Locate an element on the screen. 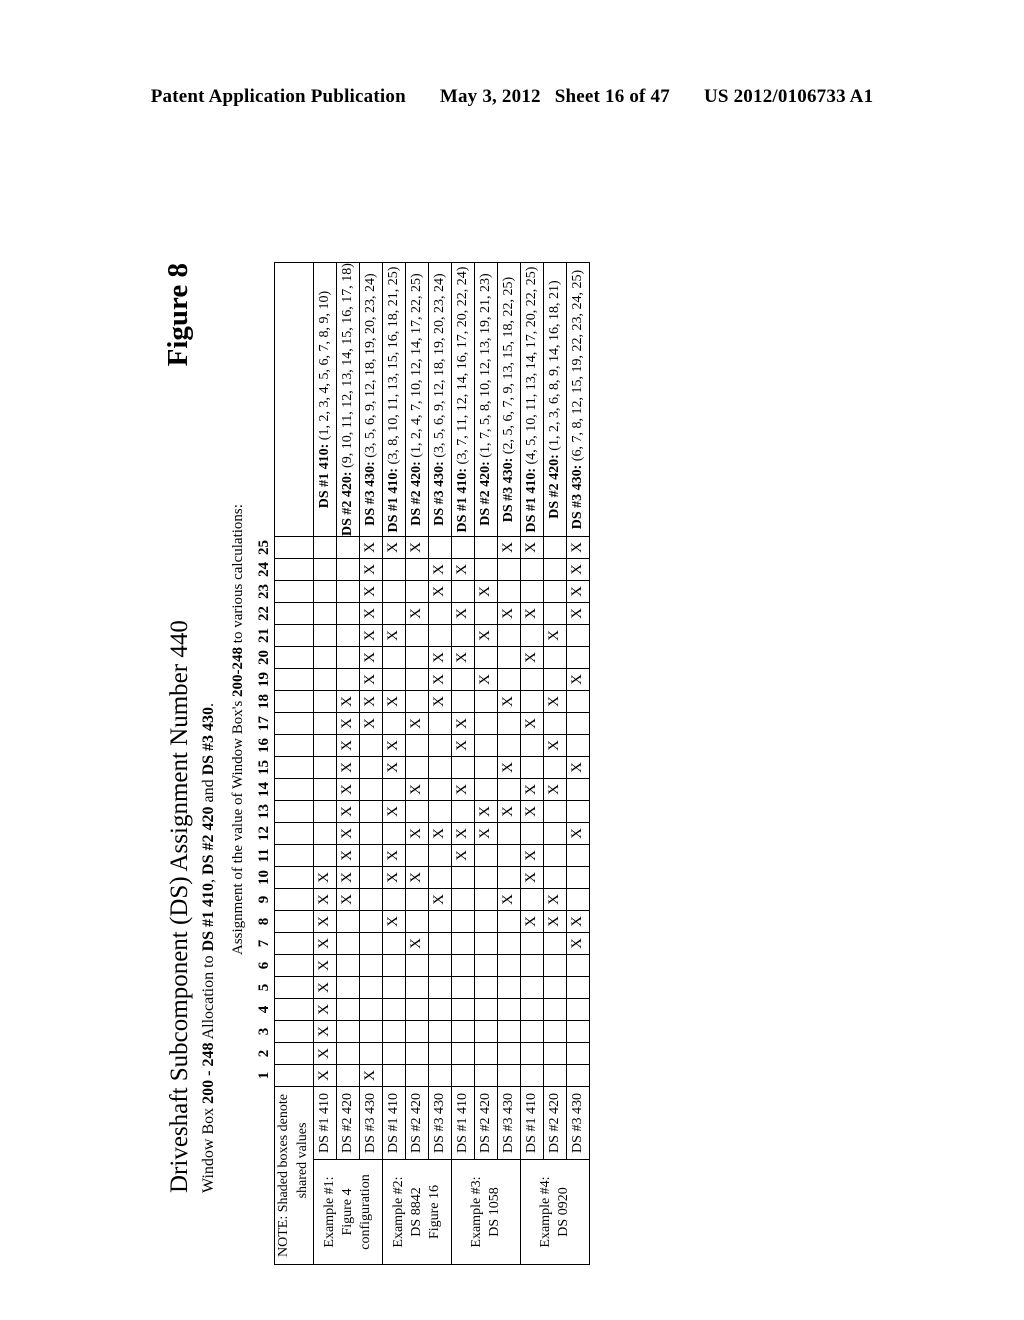  grid-cell-c14: X is located at coordinates (555, 789).